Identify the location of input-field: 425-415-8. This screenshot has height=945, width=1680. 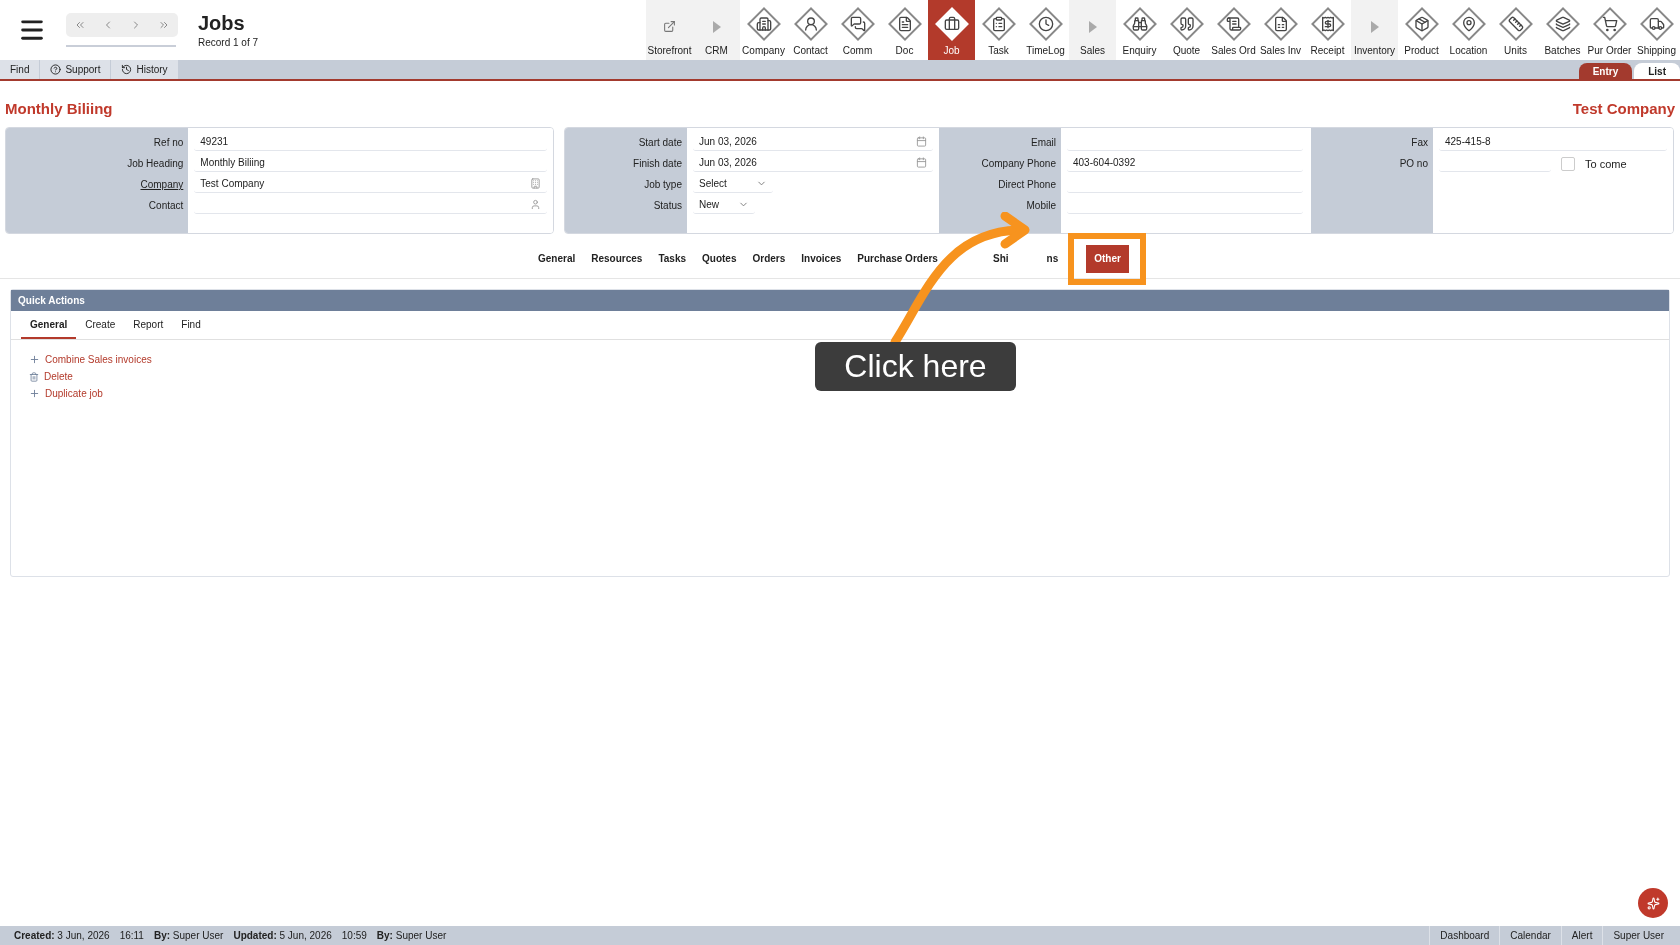
(1553, 141).